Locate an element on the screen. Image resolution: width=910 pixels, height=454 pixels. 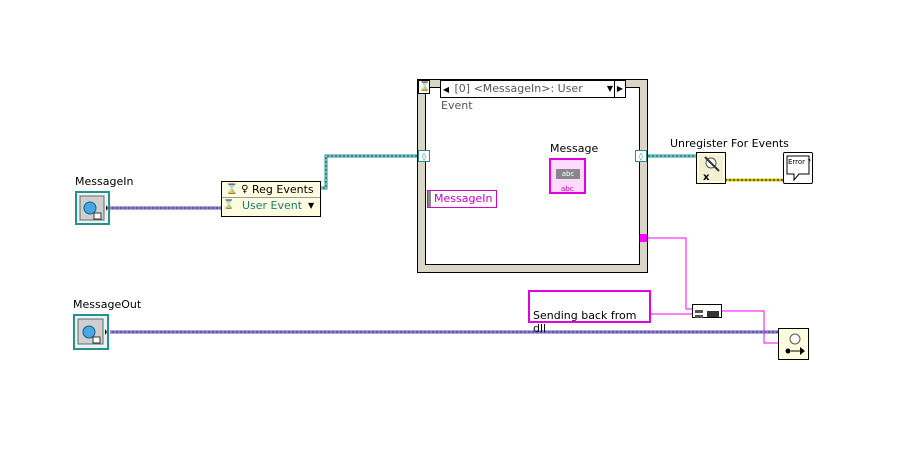
message-label: Message is located at coordinates (574, 148).